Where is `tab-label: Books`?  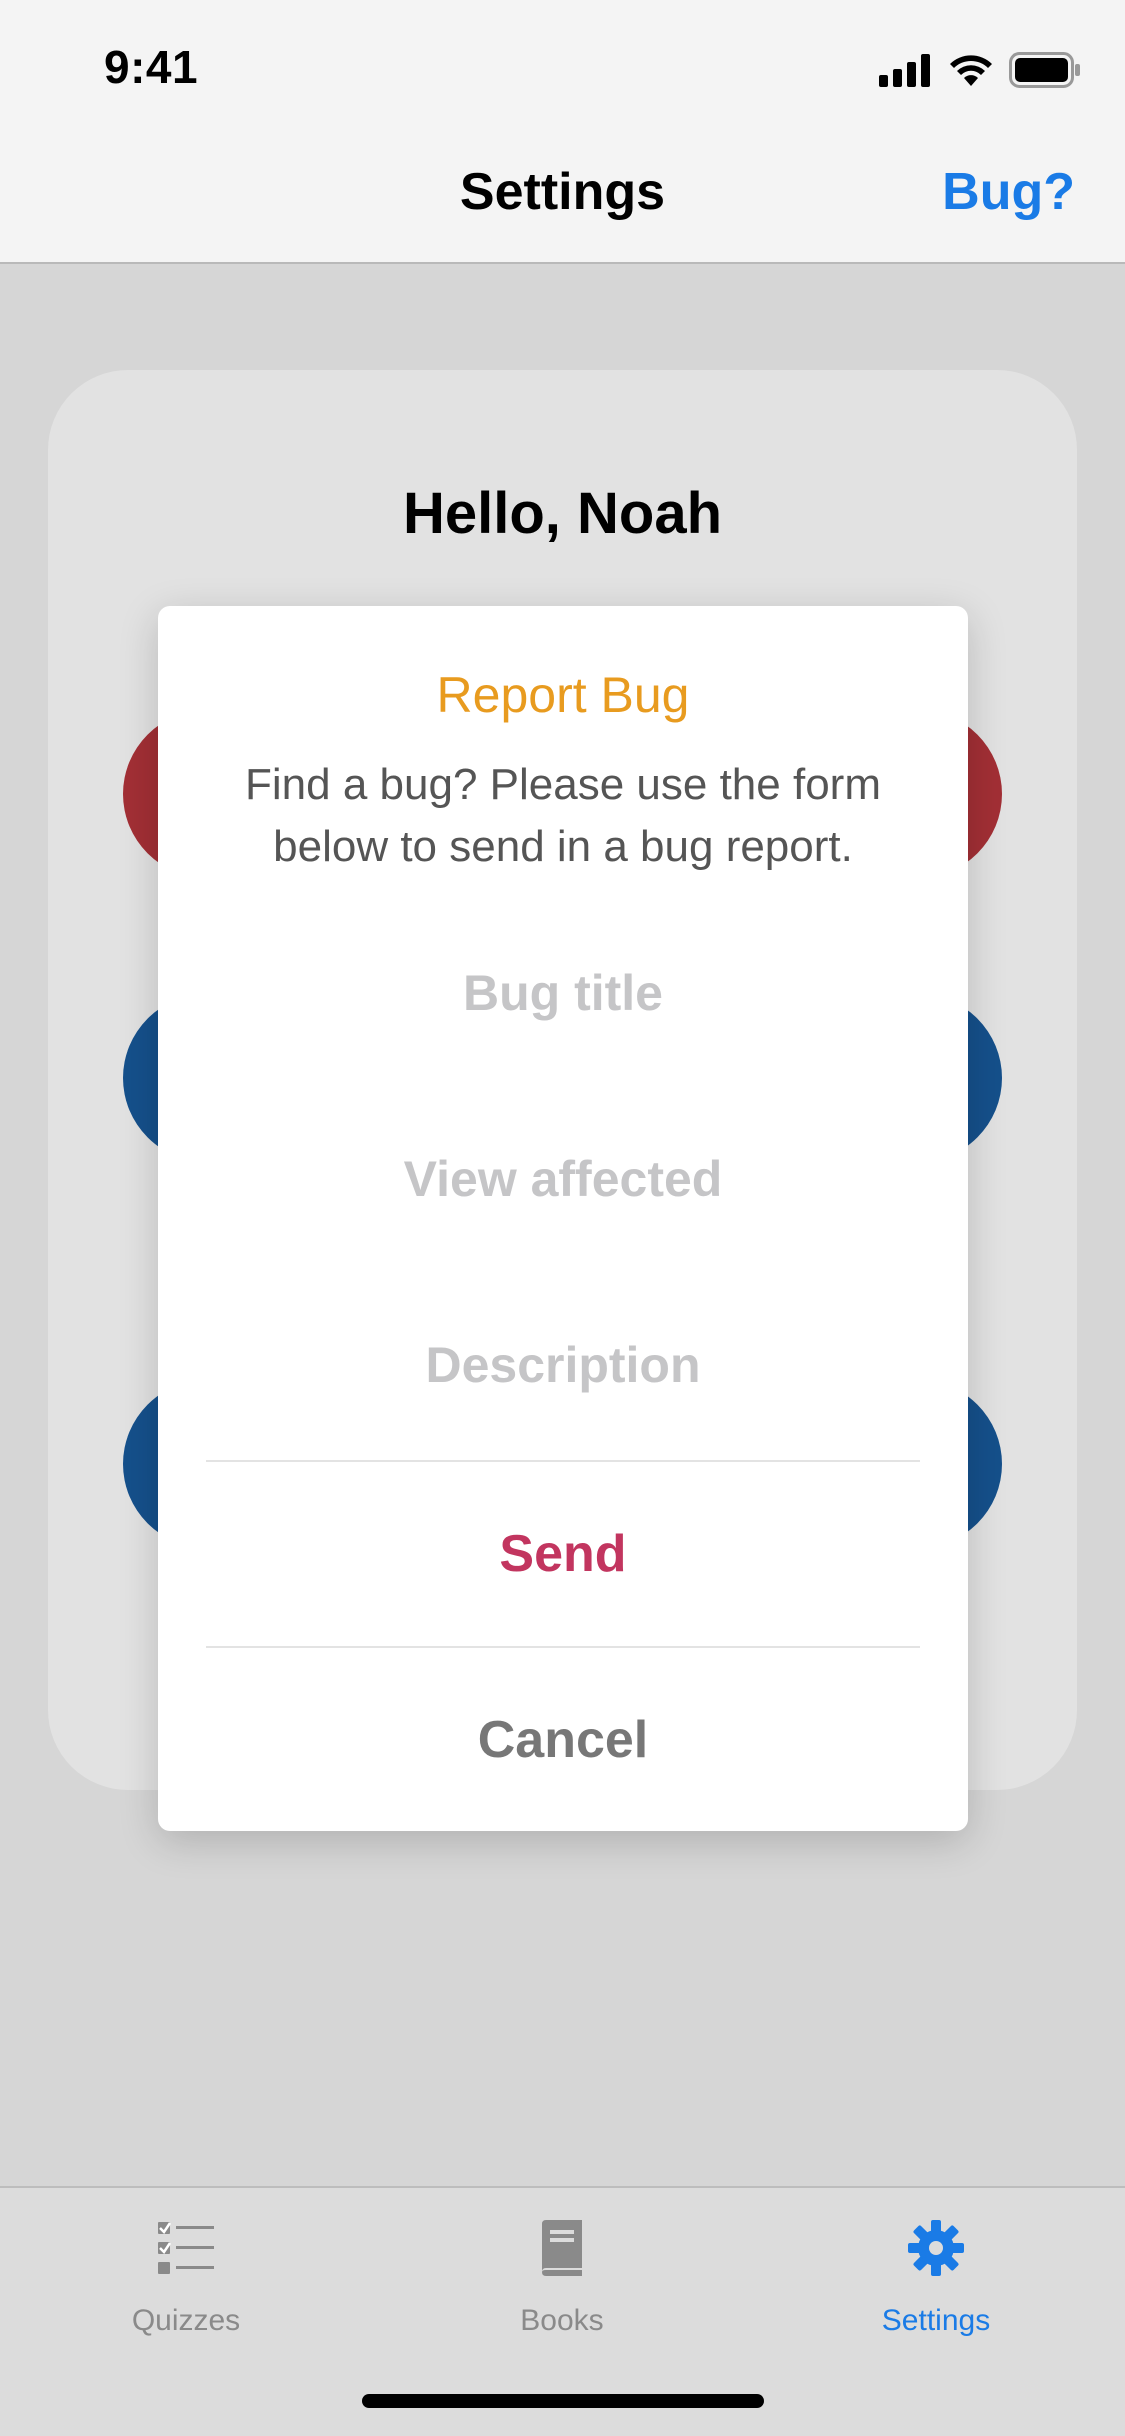 tab-label: Books is located at coordinates (562, 2320).